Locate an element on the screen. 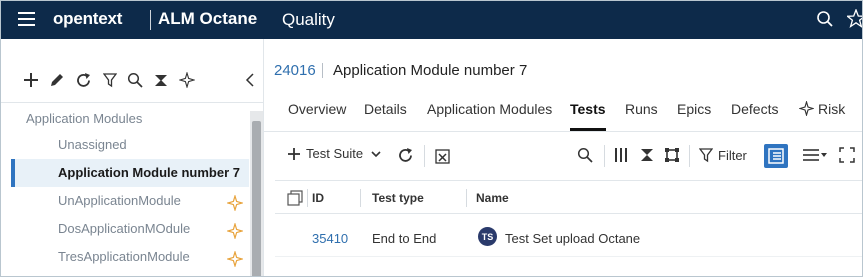 Image resolution: width=863 pixels, height=277 pixels. hamburger-menu-icon is located at coordinates (26, 19).